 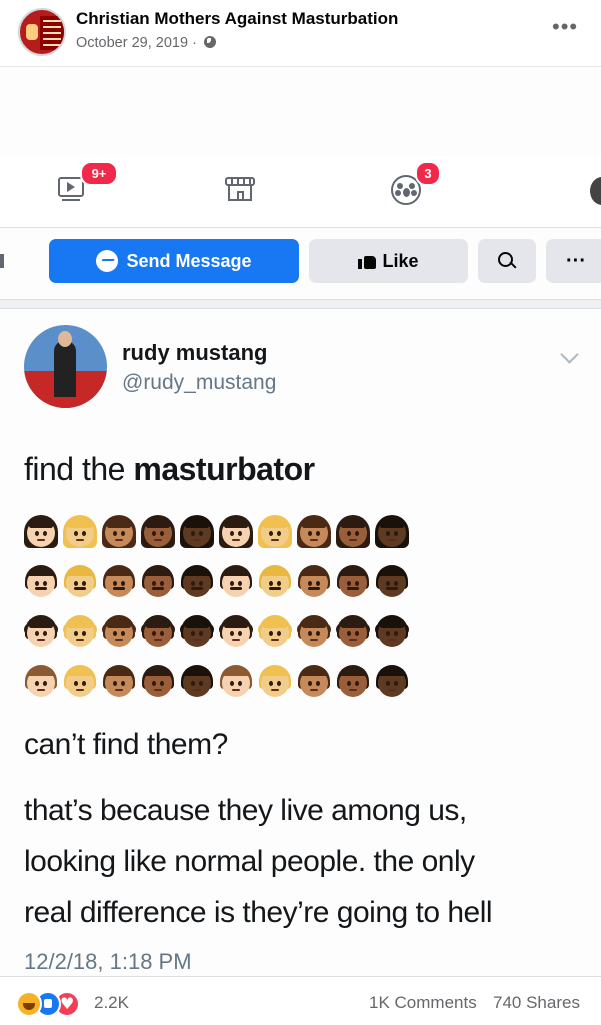 I want to click on notification-badge: 9+, so click(x=99, y=173).